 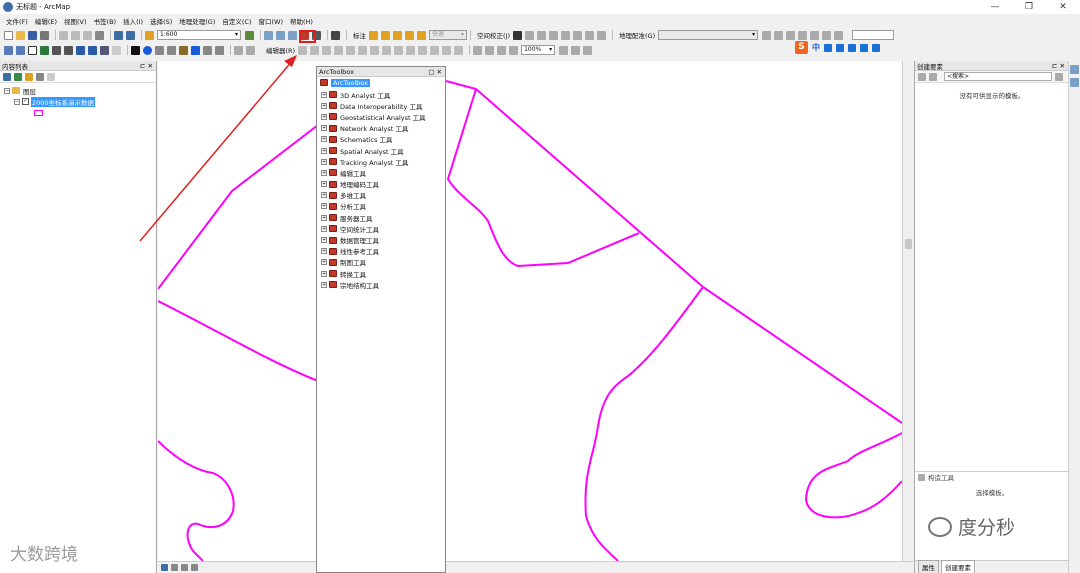 I want to click on toolbox-item: + 编辑工具, so click(x=383, y=172).